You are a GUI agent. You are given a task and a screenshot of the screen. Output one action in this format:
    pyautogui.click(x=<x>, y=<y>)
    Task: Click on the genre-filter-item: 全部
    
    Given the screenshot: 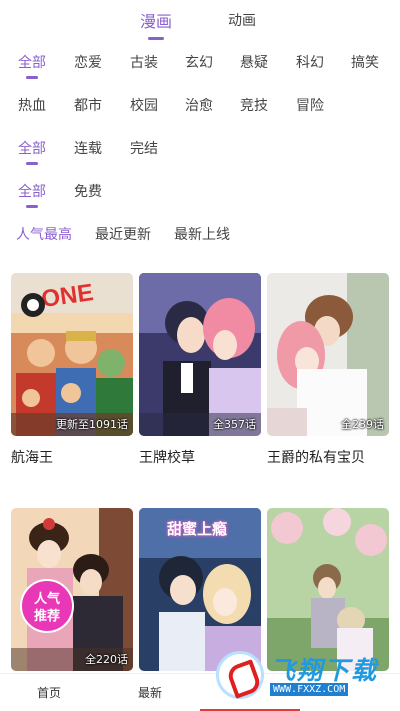 What is the action you would take?
    pyautogui.click(x=32, y=65)
    